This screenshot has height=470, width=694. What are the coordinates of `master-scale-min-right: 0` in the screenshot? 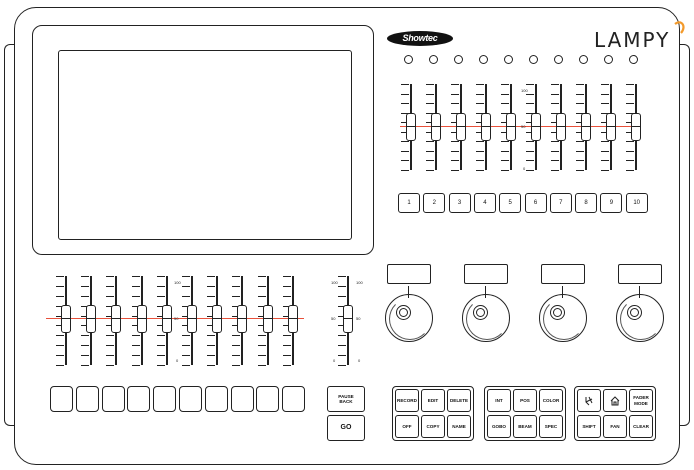 It's located at (359, 360).